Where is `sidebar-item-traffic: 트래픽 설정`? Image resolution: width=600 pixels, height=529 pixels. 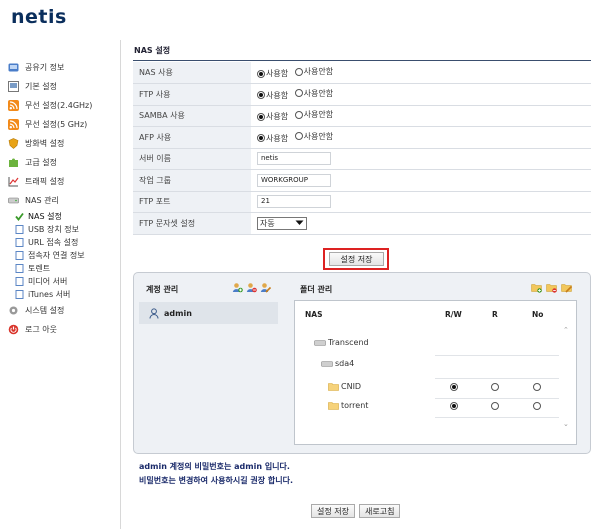
sidebar-item-traffic: 트래픽 설정 is located at coordinates (61, 181).